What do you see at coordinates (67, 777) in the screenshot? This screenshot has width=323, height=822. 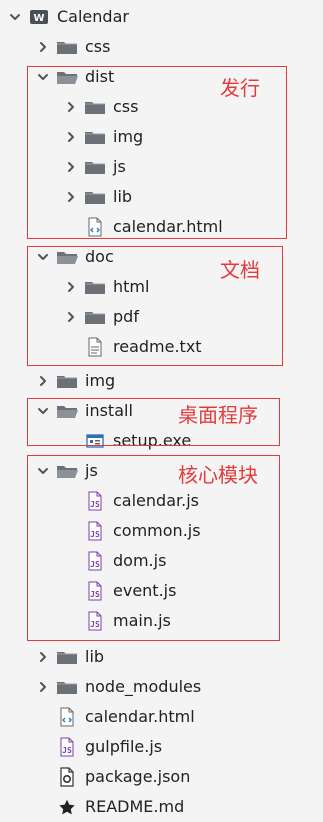 I see `json-file-icon` at bounding box center [67, 777].